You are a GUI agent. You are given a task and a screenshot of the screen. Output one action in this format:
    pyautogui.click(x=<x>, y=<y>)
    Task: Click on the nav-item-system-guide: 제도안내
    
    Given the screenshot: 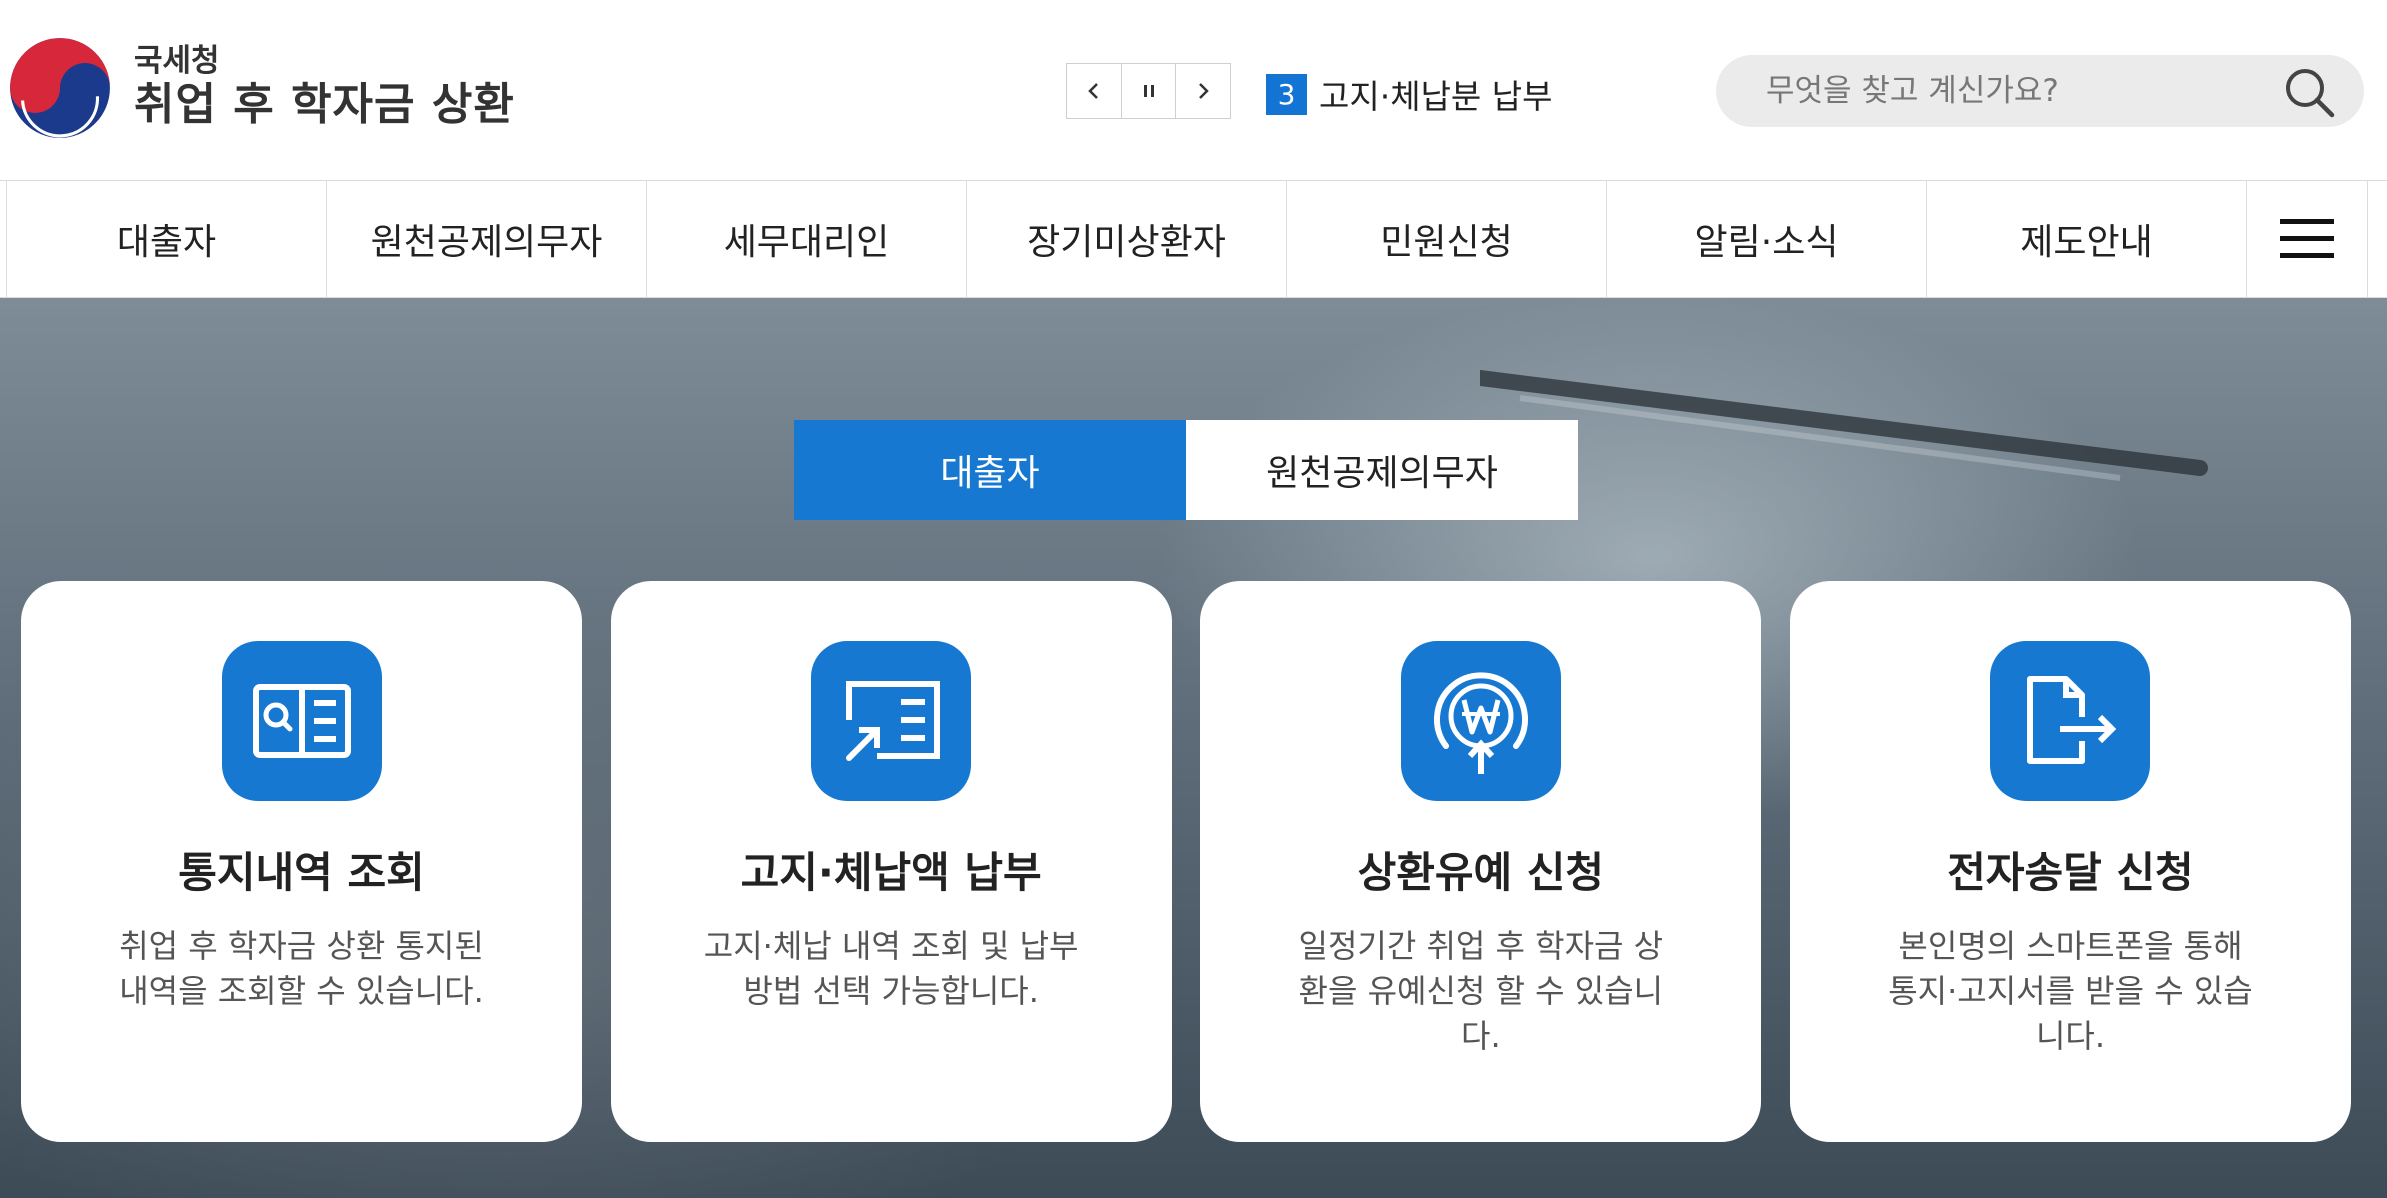 What is the action you would take?
    pyautogui.click(x=2086, y=239)
    